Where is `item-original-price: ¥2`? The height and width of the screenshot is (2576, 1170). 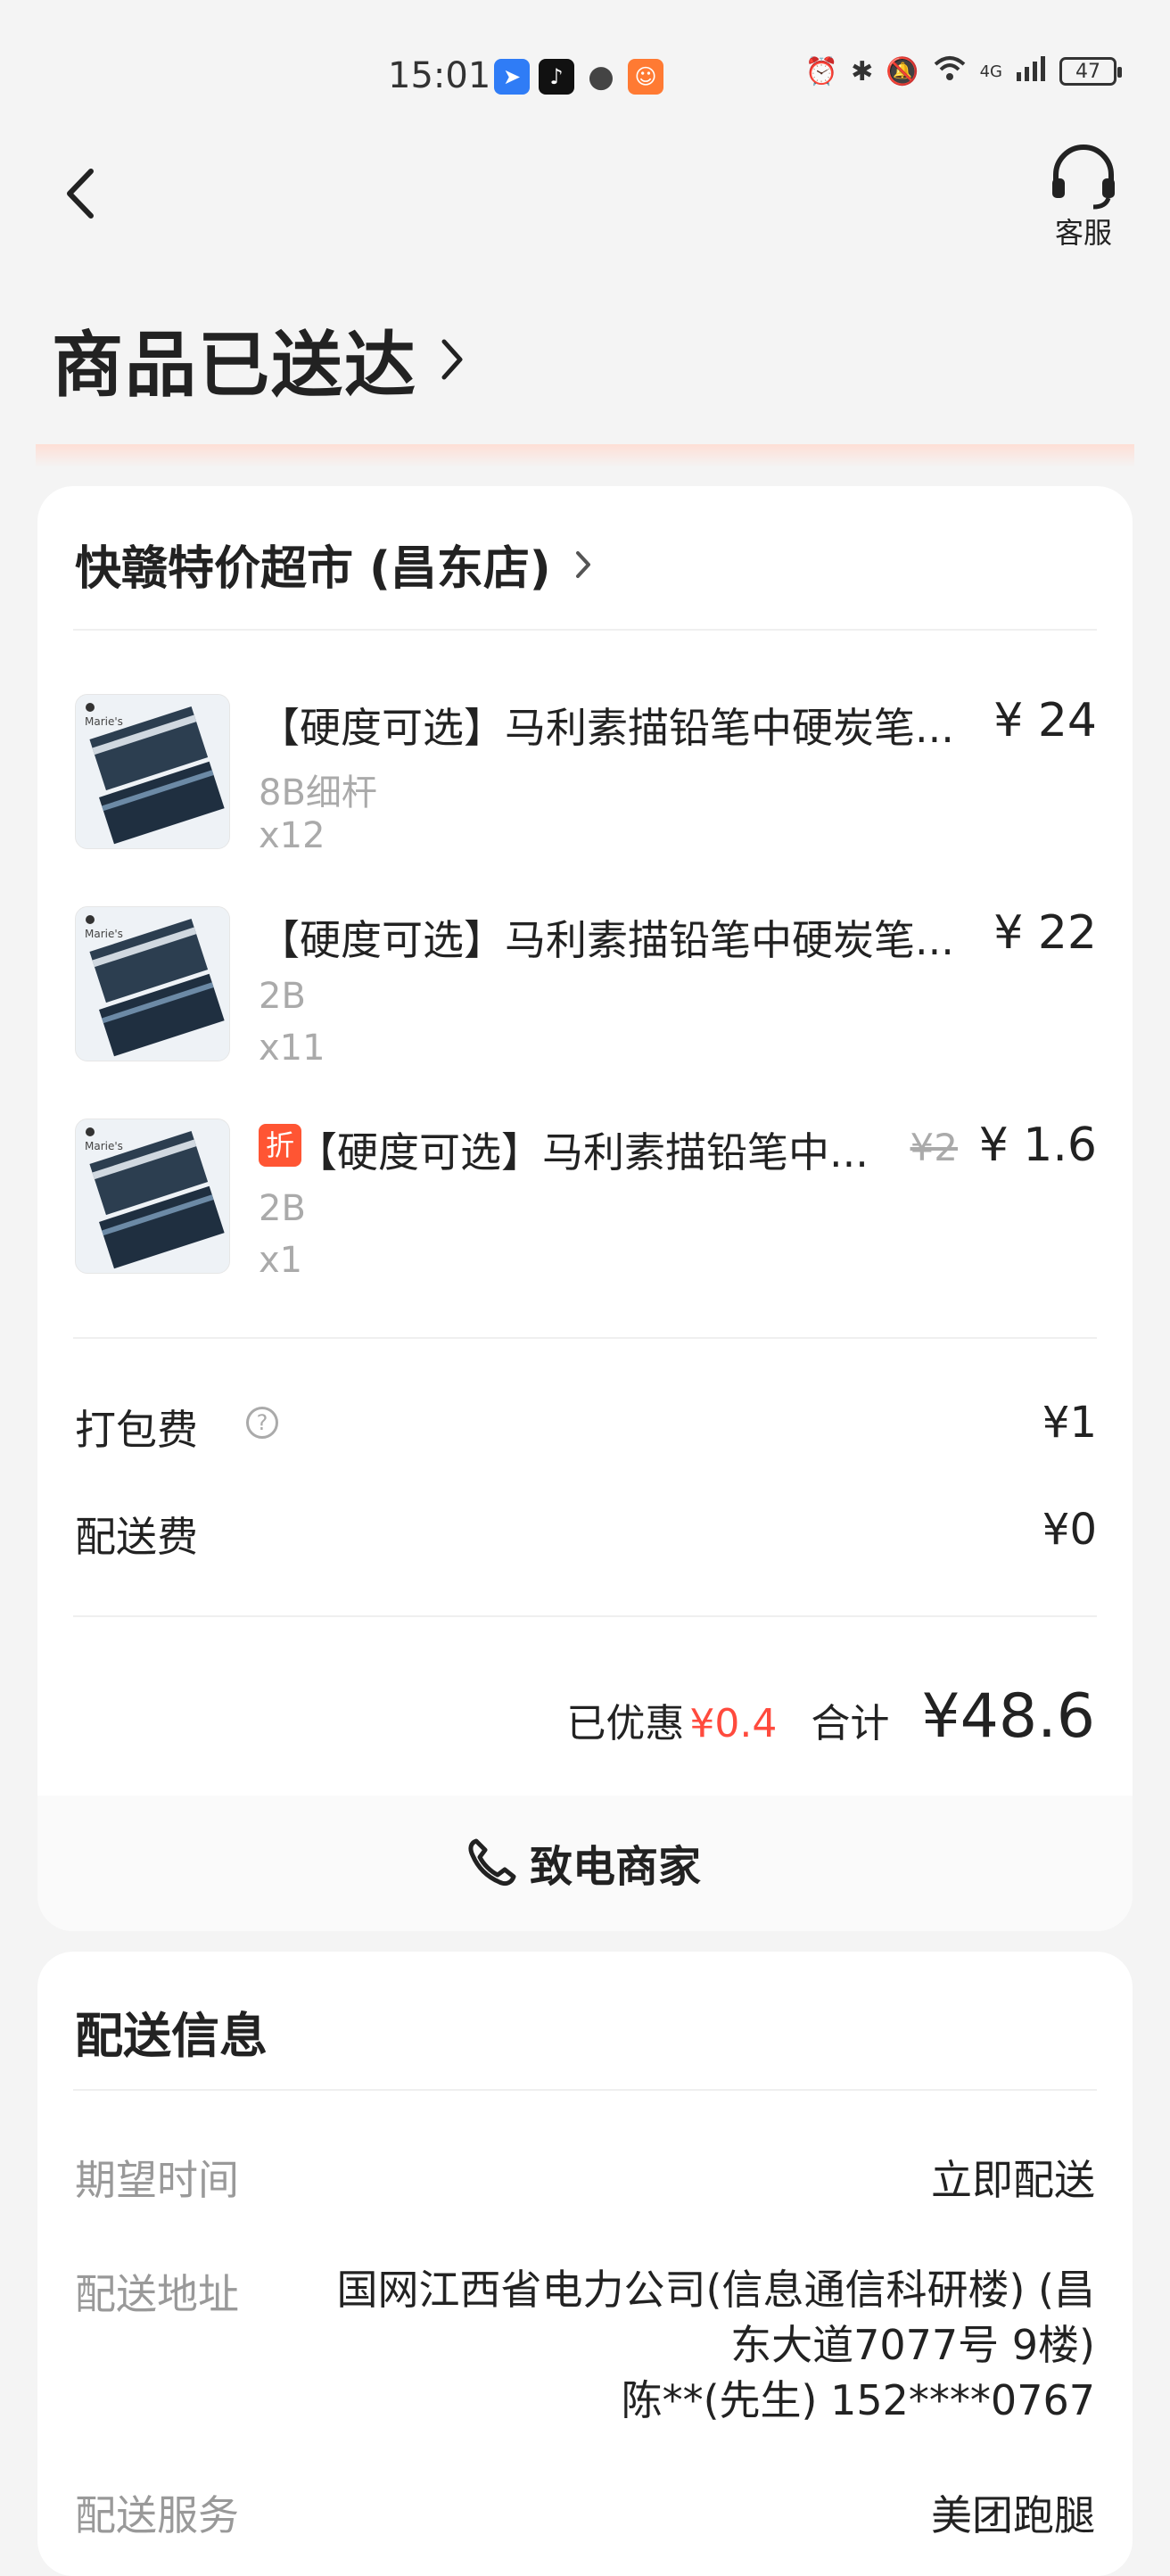 item-original-price: ¥2 is located at coordinates (934, 1148).